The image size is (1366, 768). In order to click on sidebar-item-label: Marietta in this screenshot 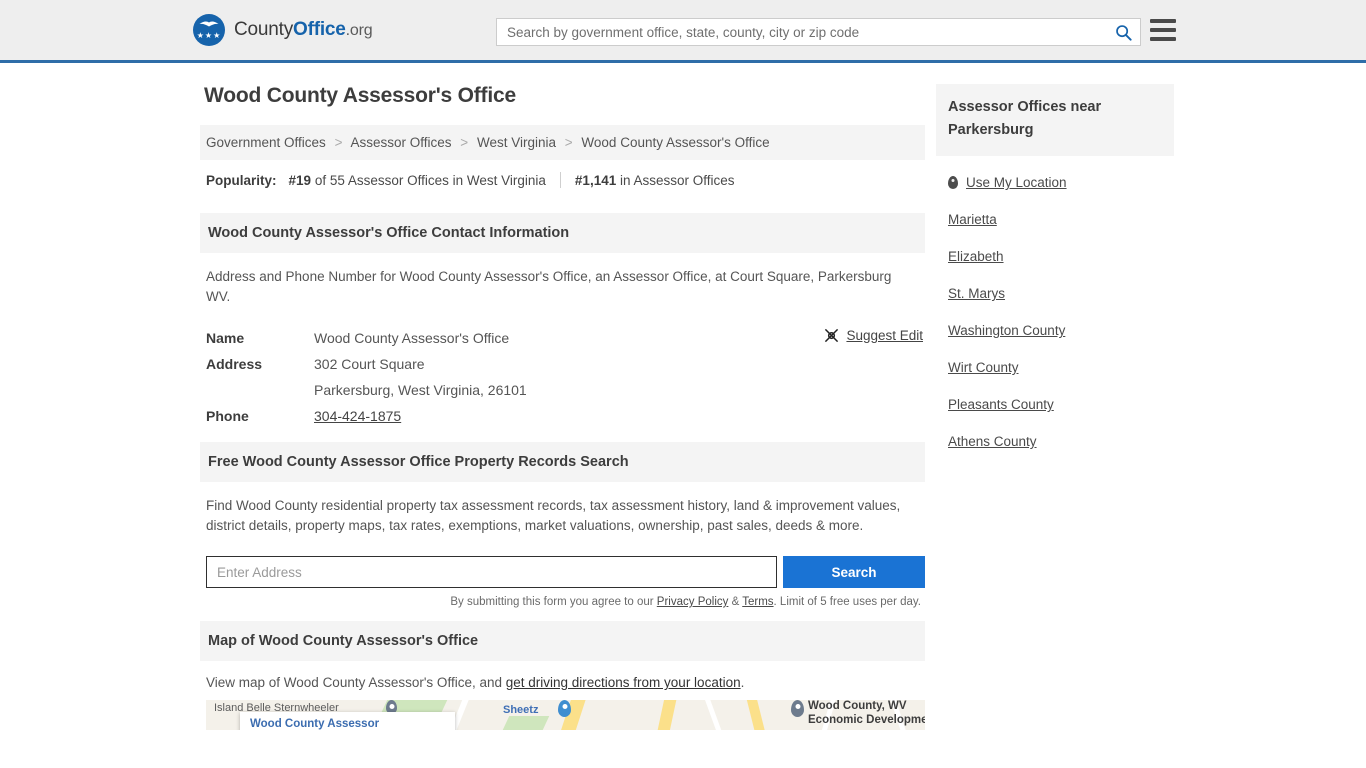, I will do `click(972, 219)`.